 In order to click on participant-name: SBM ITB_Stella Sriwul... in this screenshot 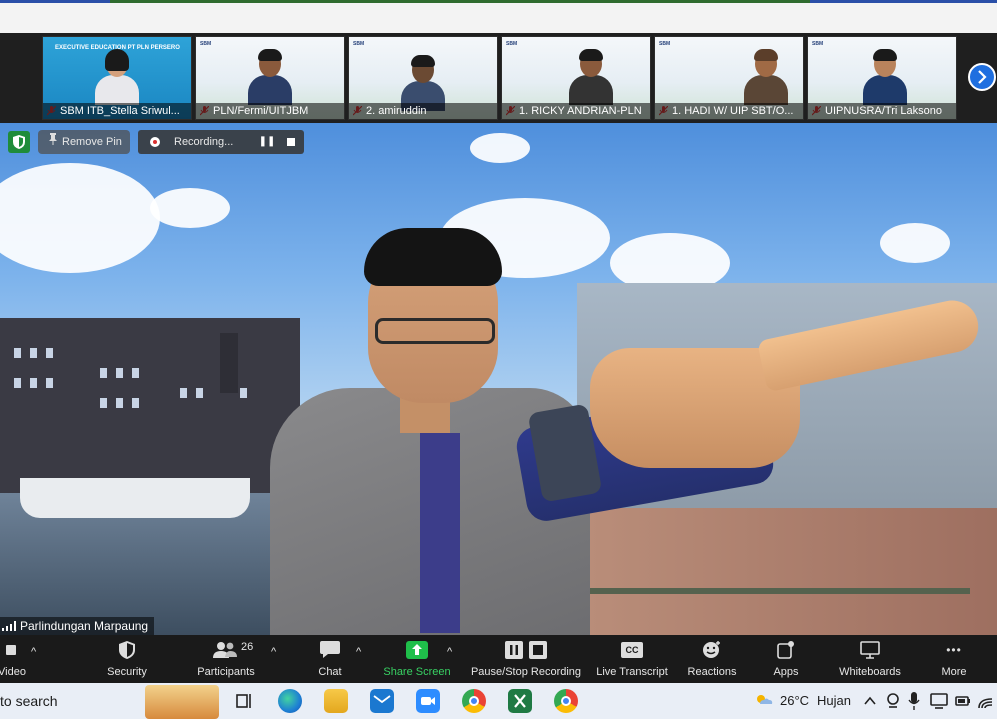, I will do `click(117, 111)`.